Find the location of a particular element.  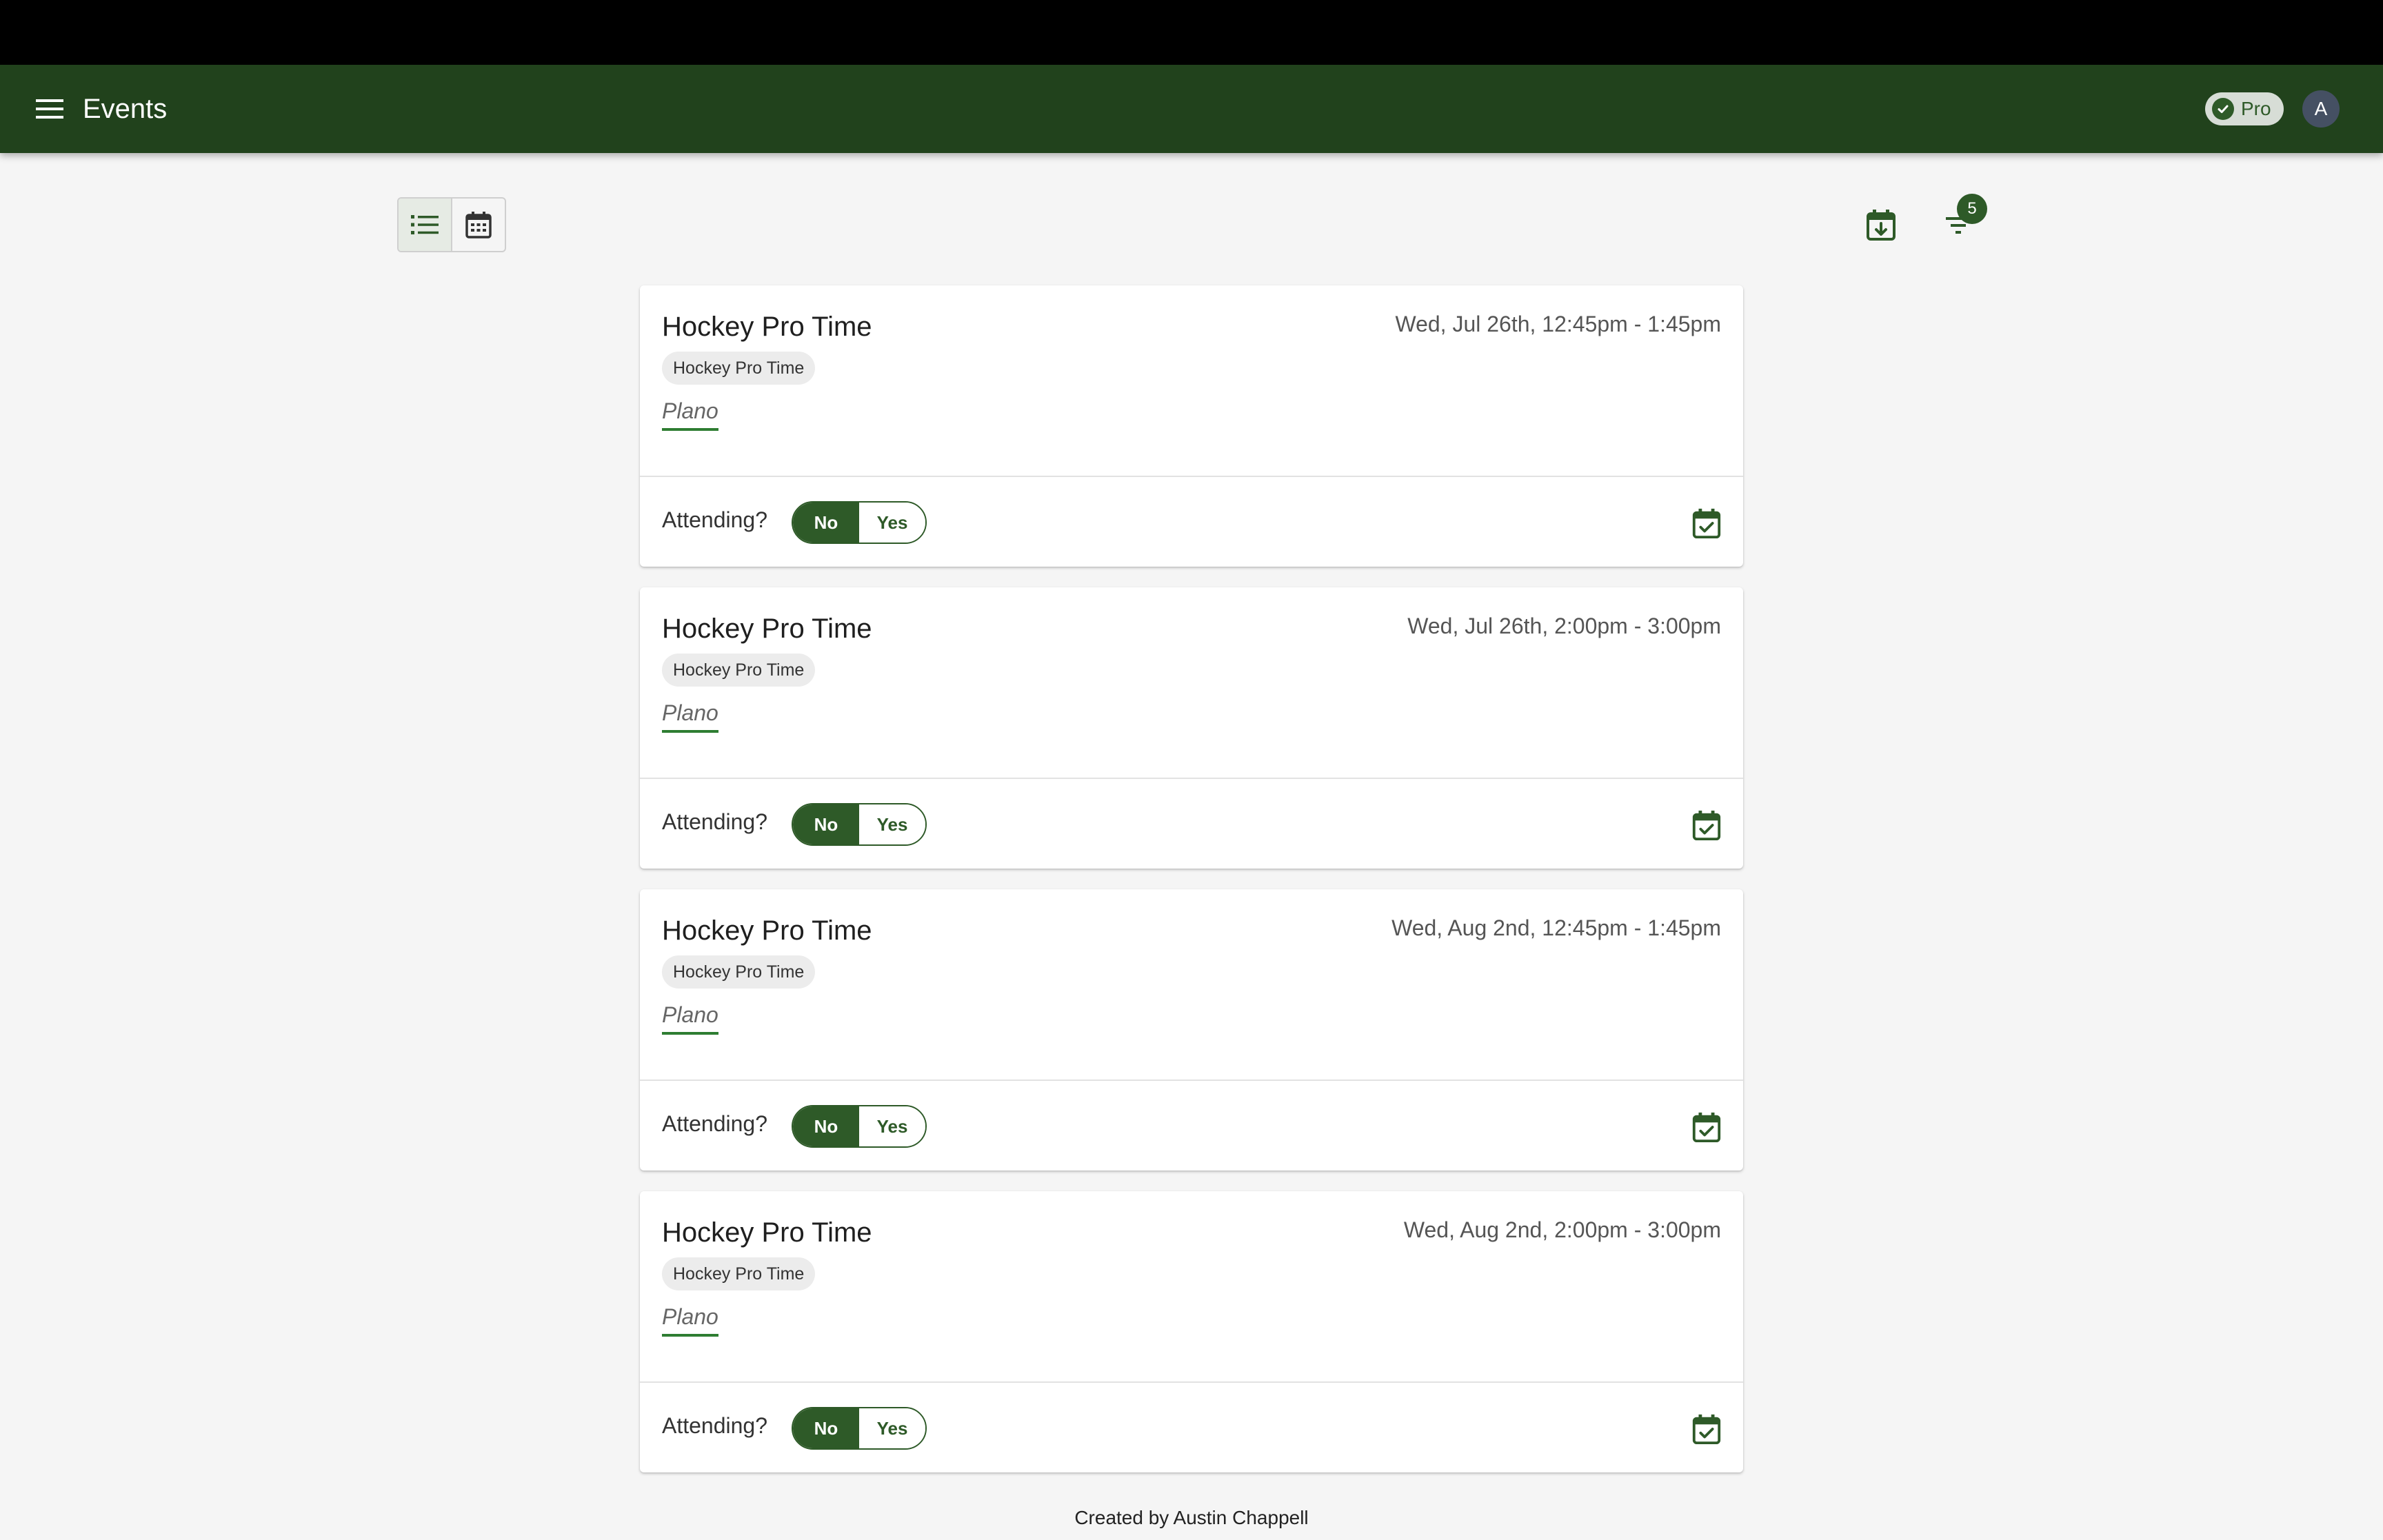

pro-label: Pro is located at coordinates (2256, 109).